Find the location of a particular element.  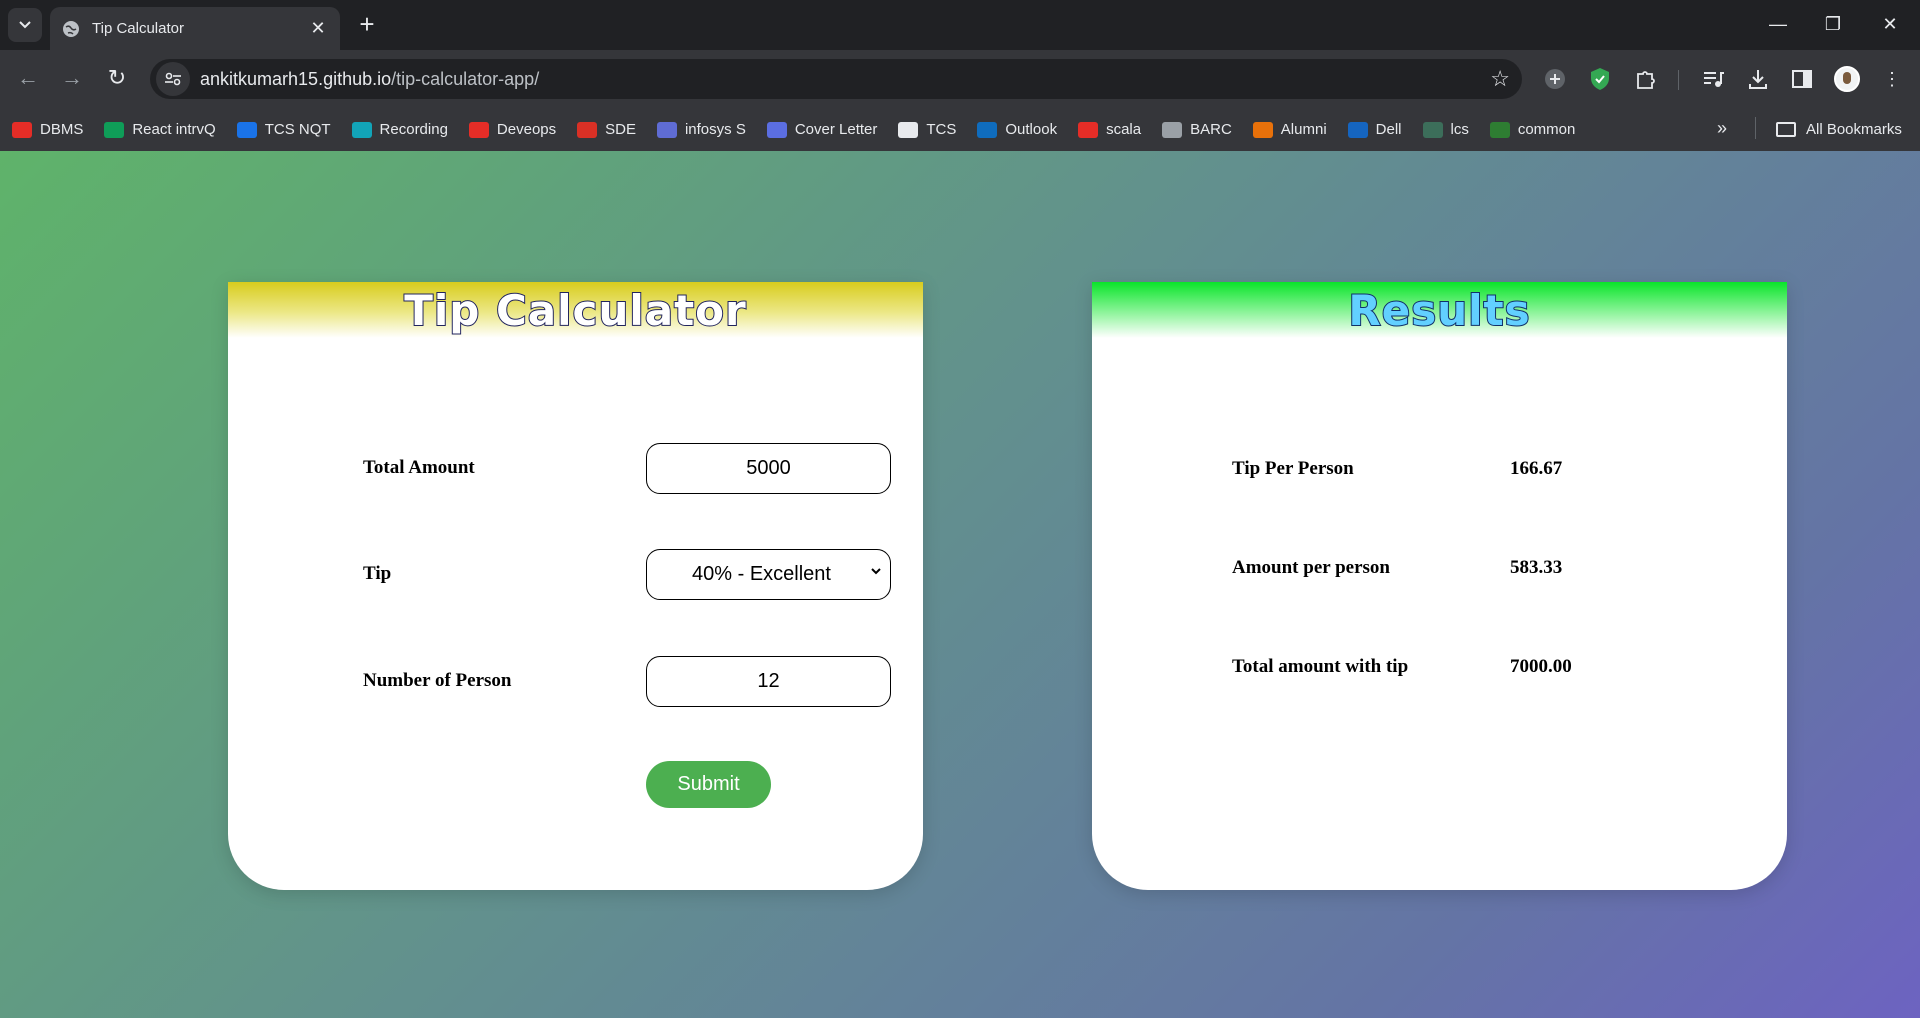

tip-per-person-value: 166.67 is located at coordinates (1536, 468).